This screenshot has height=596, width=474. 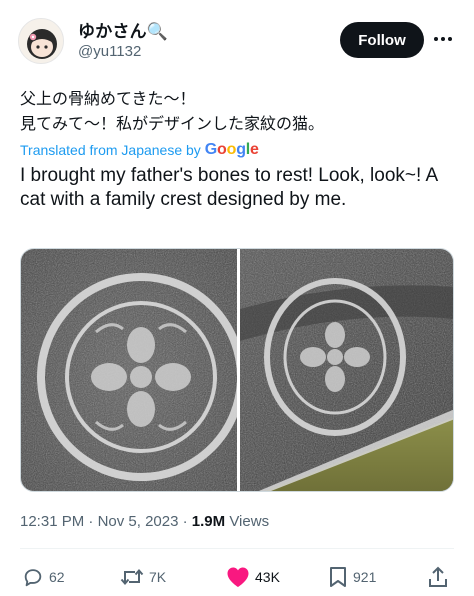 What do you see at coordinates (253, 577) in the screenshot?
I see `like-button: 43K` at bounding box center [253, 577].